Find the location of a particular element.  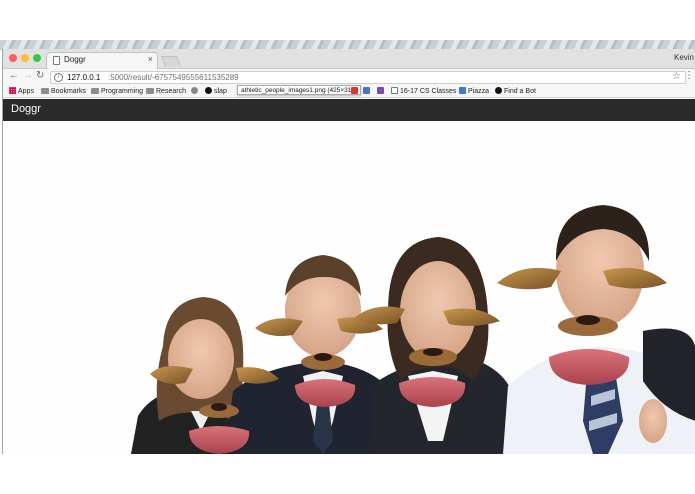

apps-grid-icon is located at coordinates (12, 90).